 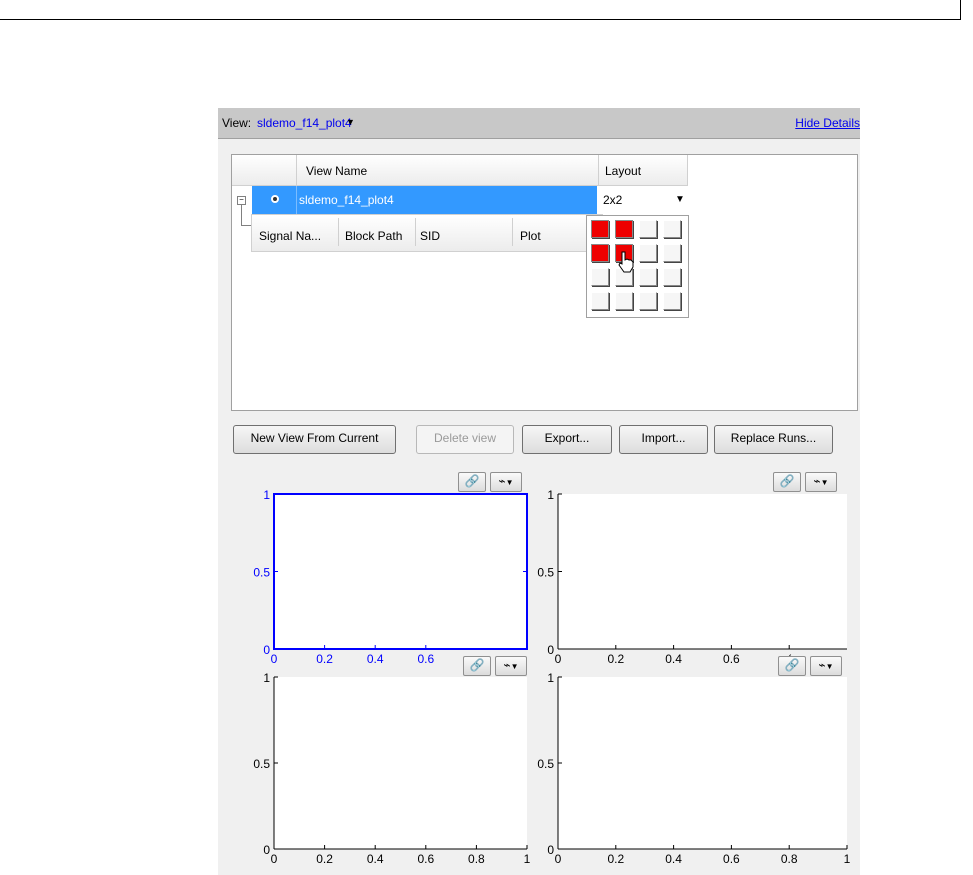 What do you see at coordinates (336, 171) in the screenshot?
I see `header-view-name: View Name` at bounding box center [336, 171].